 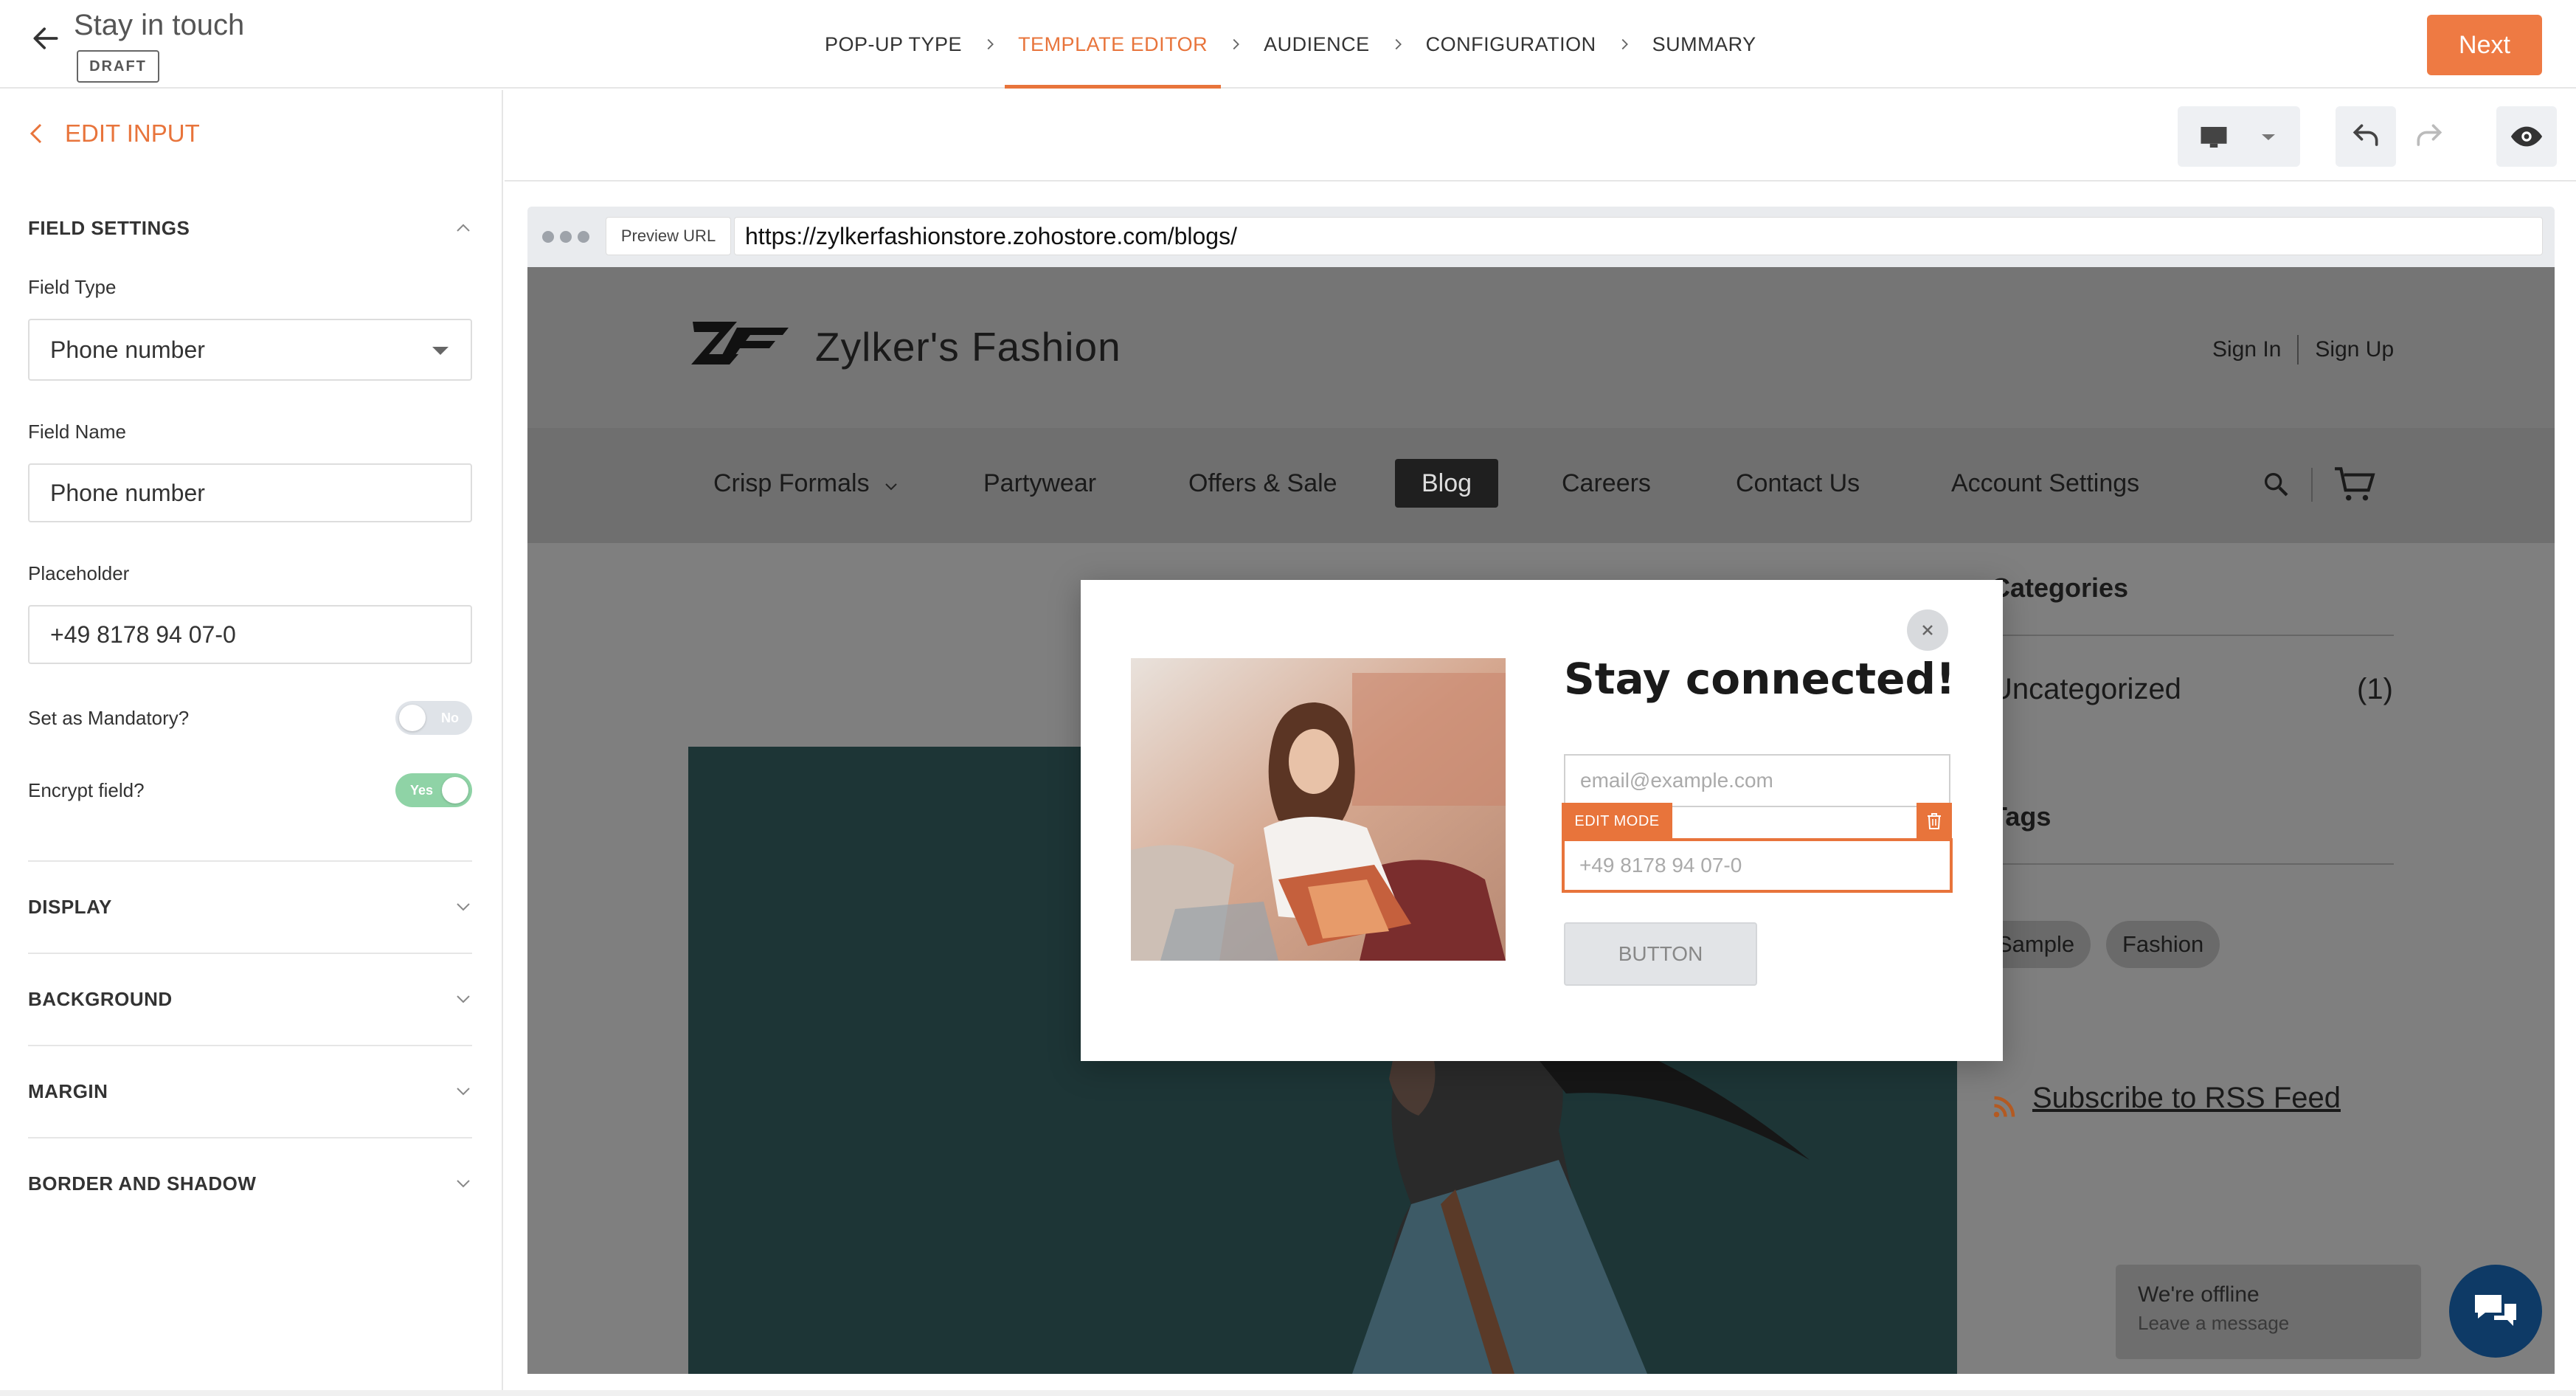 I want to click on nav-divider, so click(x=2312, y=485).